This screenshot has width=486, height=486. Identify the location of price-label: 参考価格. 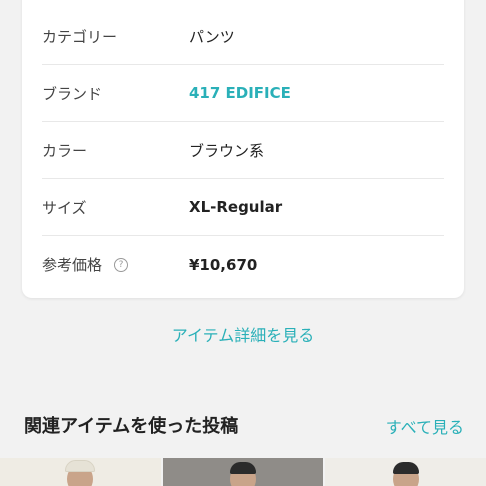
(72, 265).